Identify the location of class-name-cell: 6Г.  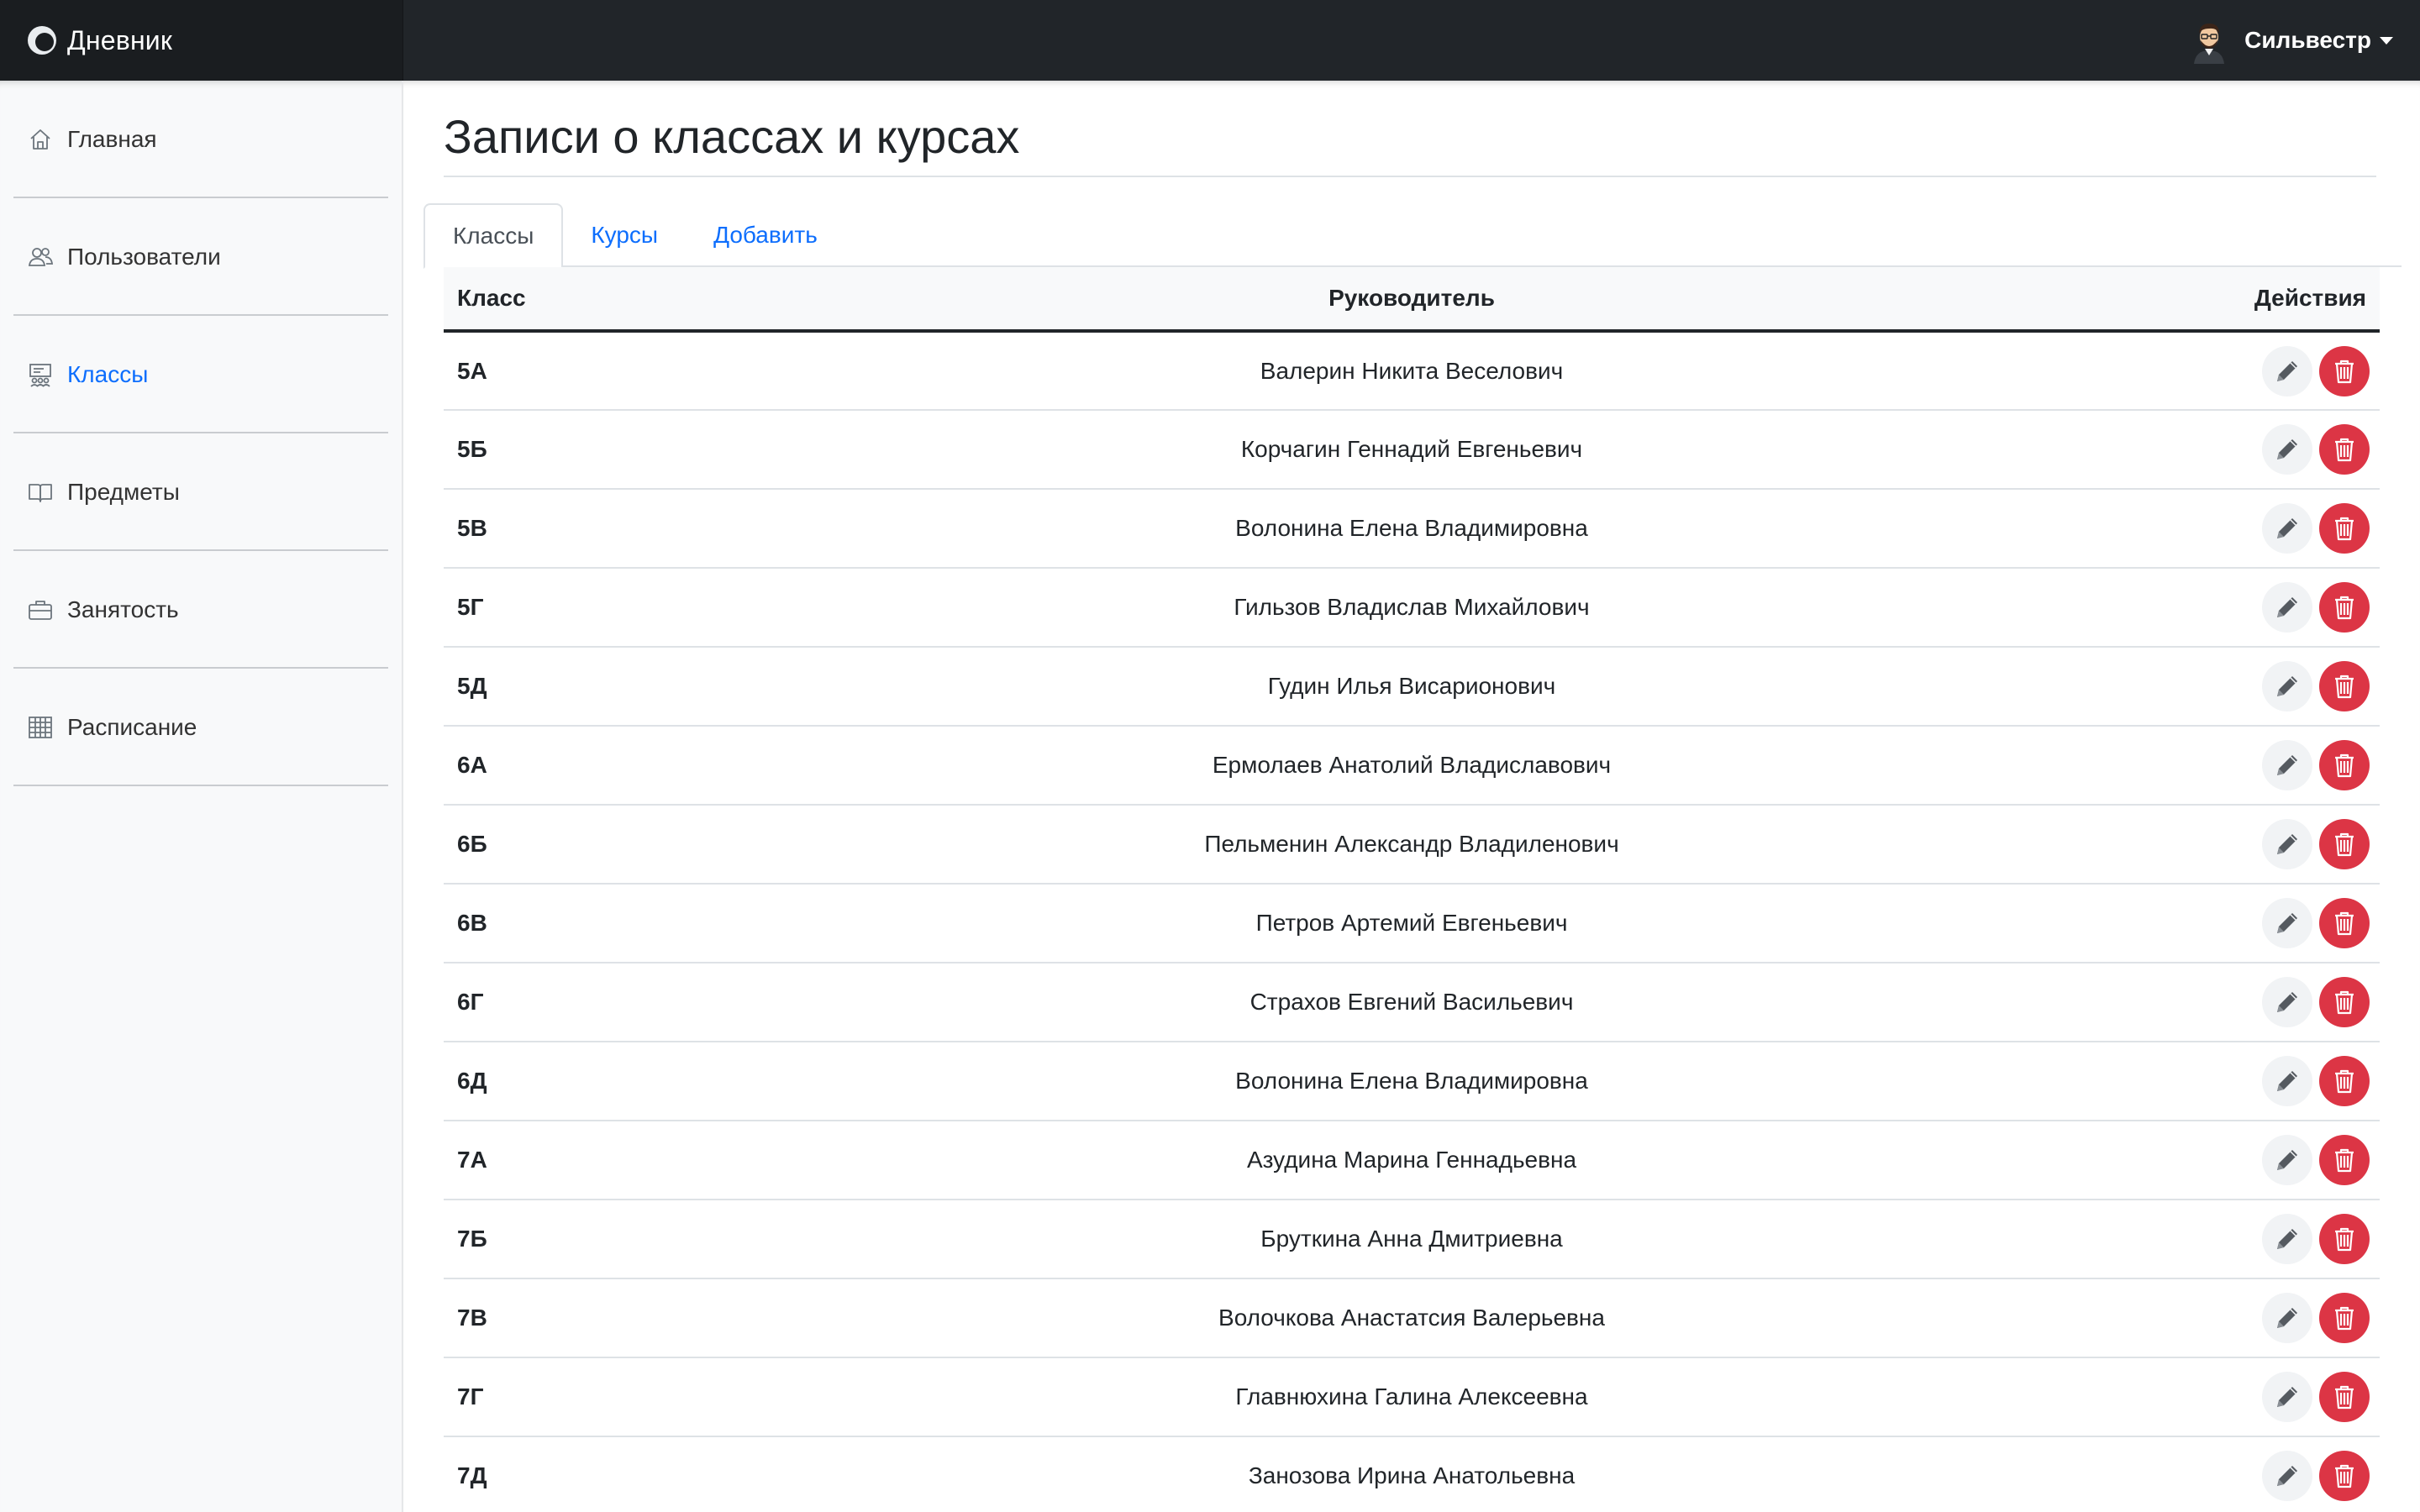
(620, 1002).